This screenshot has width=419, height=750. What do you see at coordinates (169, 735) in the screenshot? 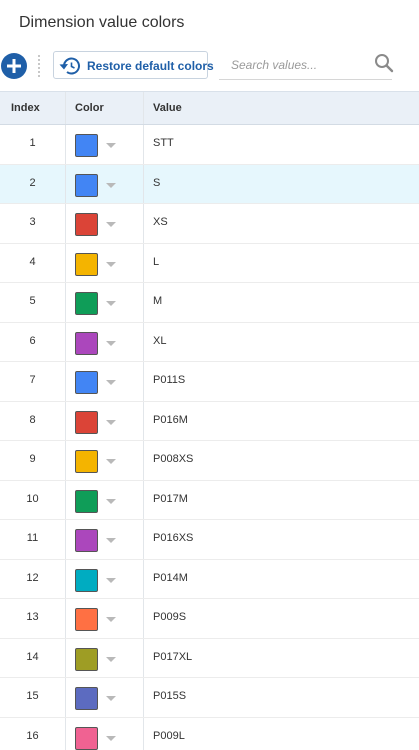
I see `row-value: P009L` at bounding box center [169, 735].